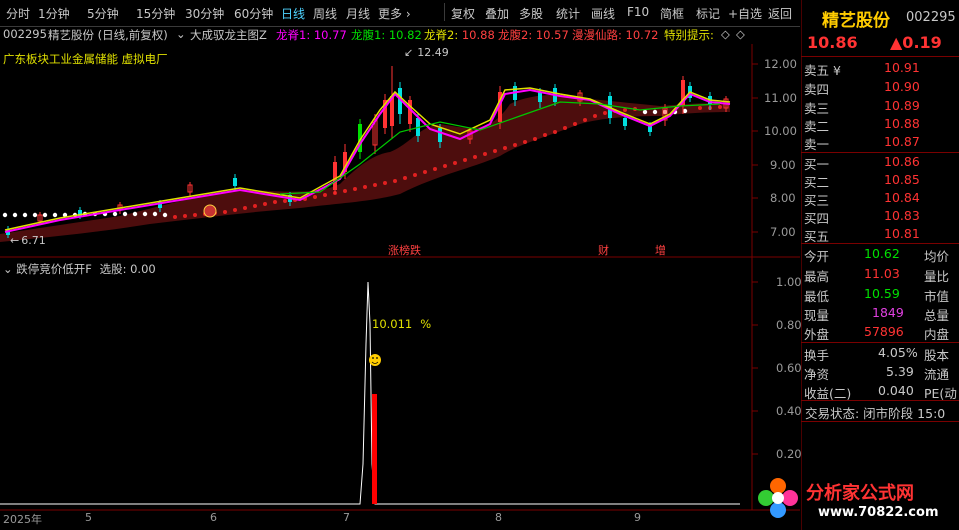 The image size is (959, 530). What do you see at coordinates (780, 64) in the screenshot?
I see `price-axis-tick: 12.00` at bounding box center [780, 64].